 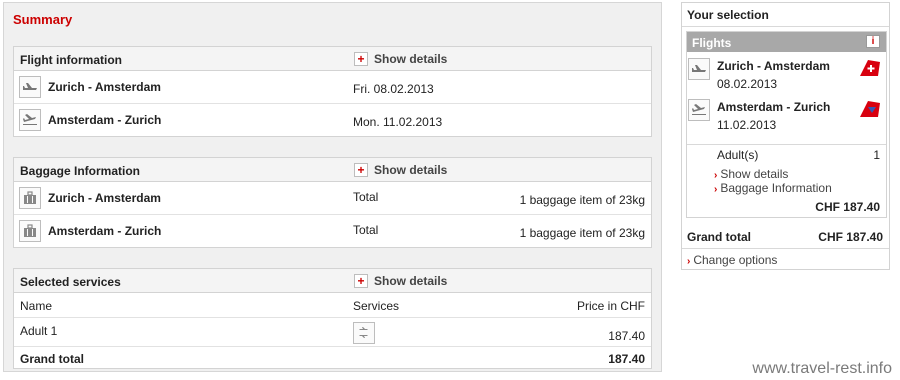 I want to click on passenger-label: Adult(s), so click(x=738, y=155).